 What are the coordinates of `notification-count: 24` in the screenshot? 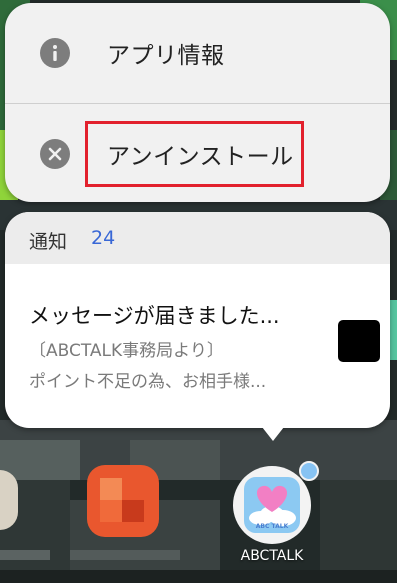 It's located at (103, 238).